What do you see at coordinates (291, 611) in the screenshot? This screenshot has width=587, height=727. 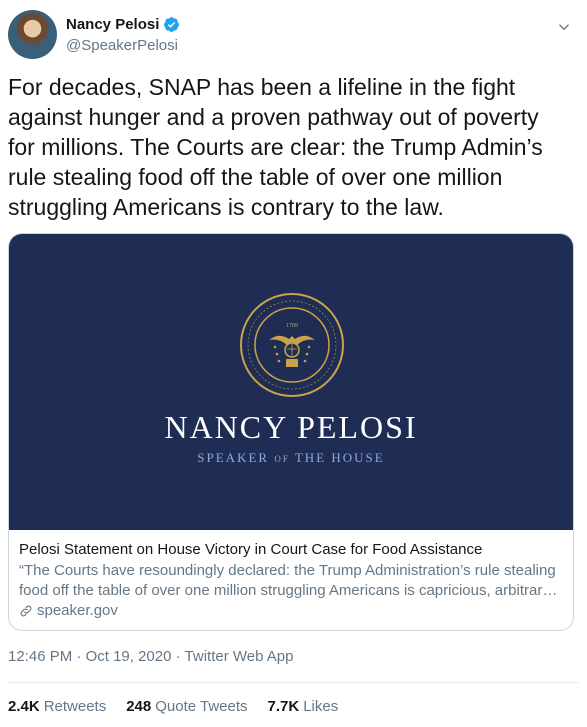 I see `card-domain-row: speaker.gov` at bounding box center [291, 611].